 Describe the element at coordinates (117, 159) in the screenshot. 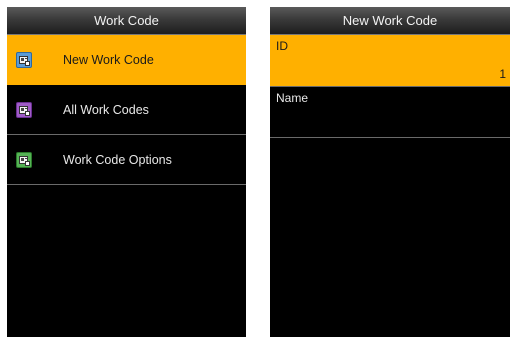

I see `menu-item-label: Work Code Options` at that location.